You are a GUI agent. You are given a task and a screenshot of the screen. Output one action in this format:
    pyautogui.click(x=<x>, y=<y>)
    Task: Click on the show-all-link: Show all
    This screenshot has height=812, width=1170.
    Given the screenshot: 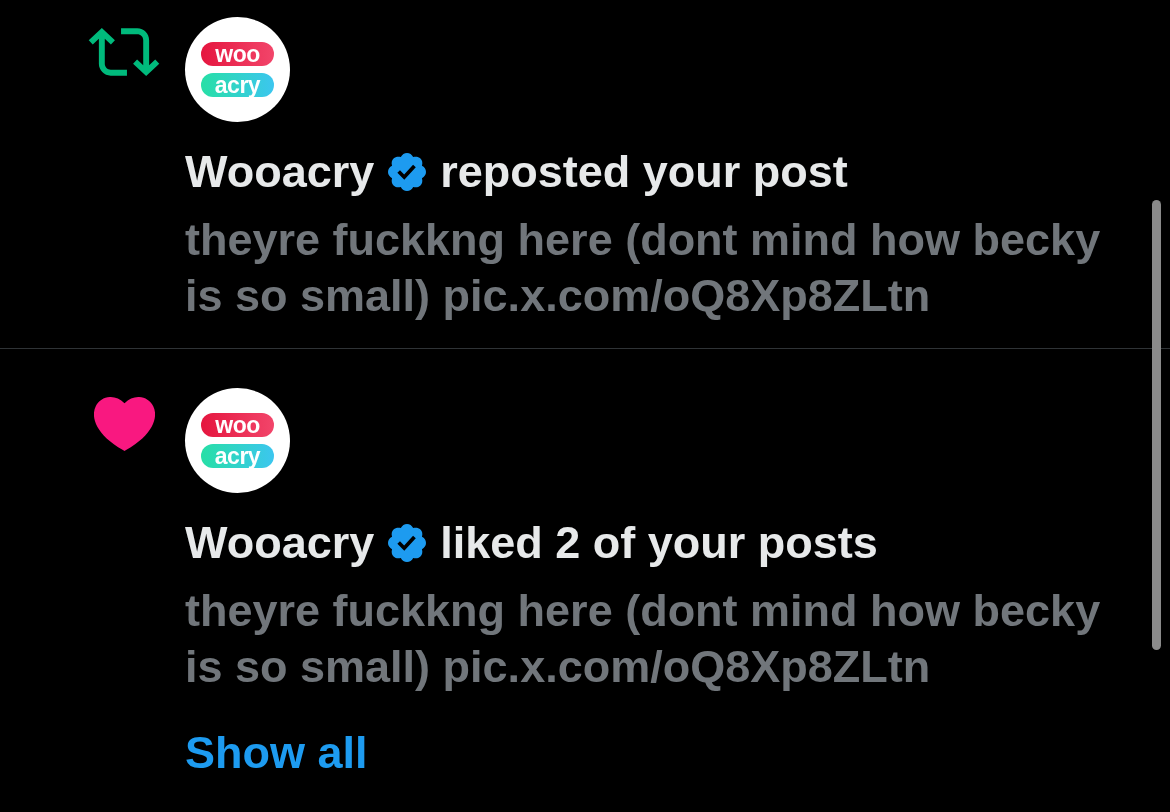 What is the action you would take?
    pyautogui.click(x=276, y=753)
    